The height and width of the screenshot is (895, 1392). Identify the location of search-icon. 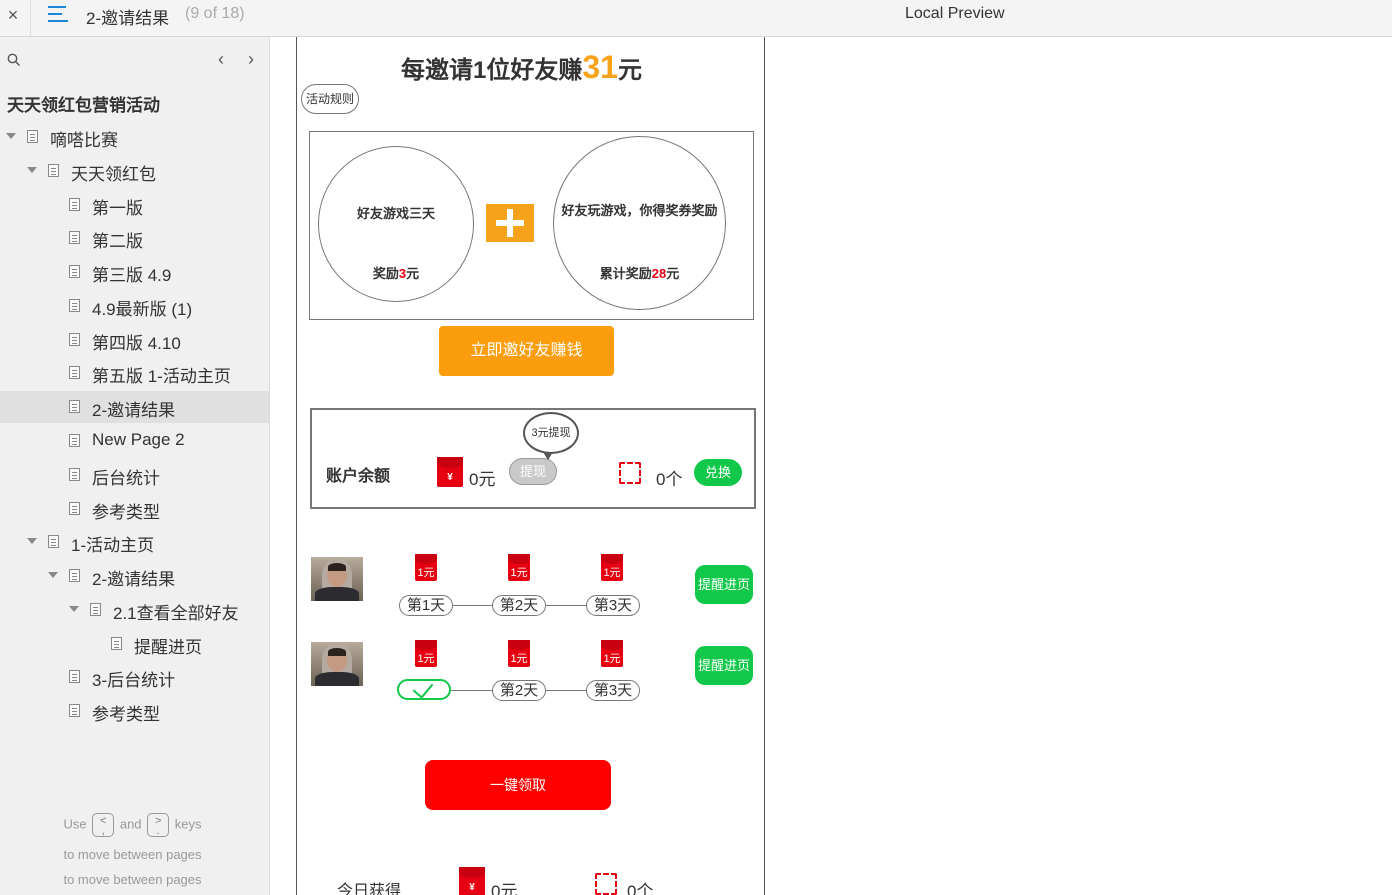
(14, 60).